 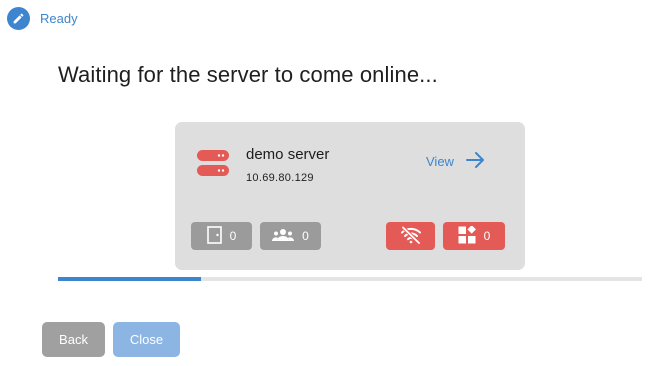 I want to click on users-badge: 0, so click(x=290, y=236).